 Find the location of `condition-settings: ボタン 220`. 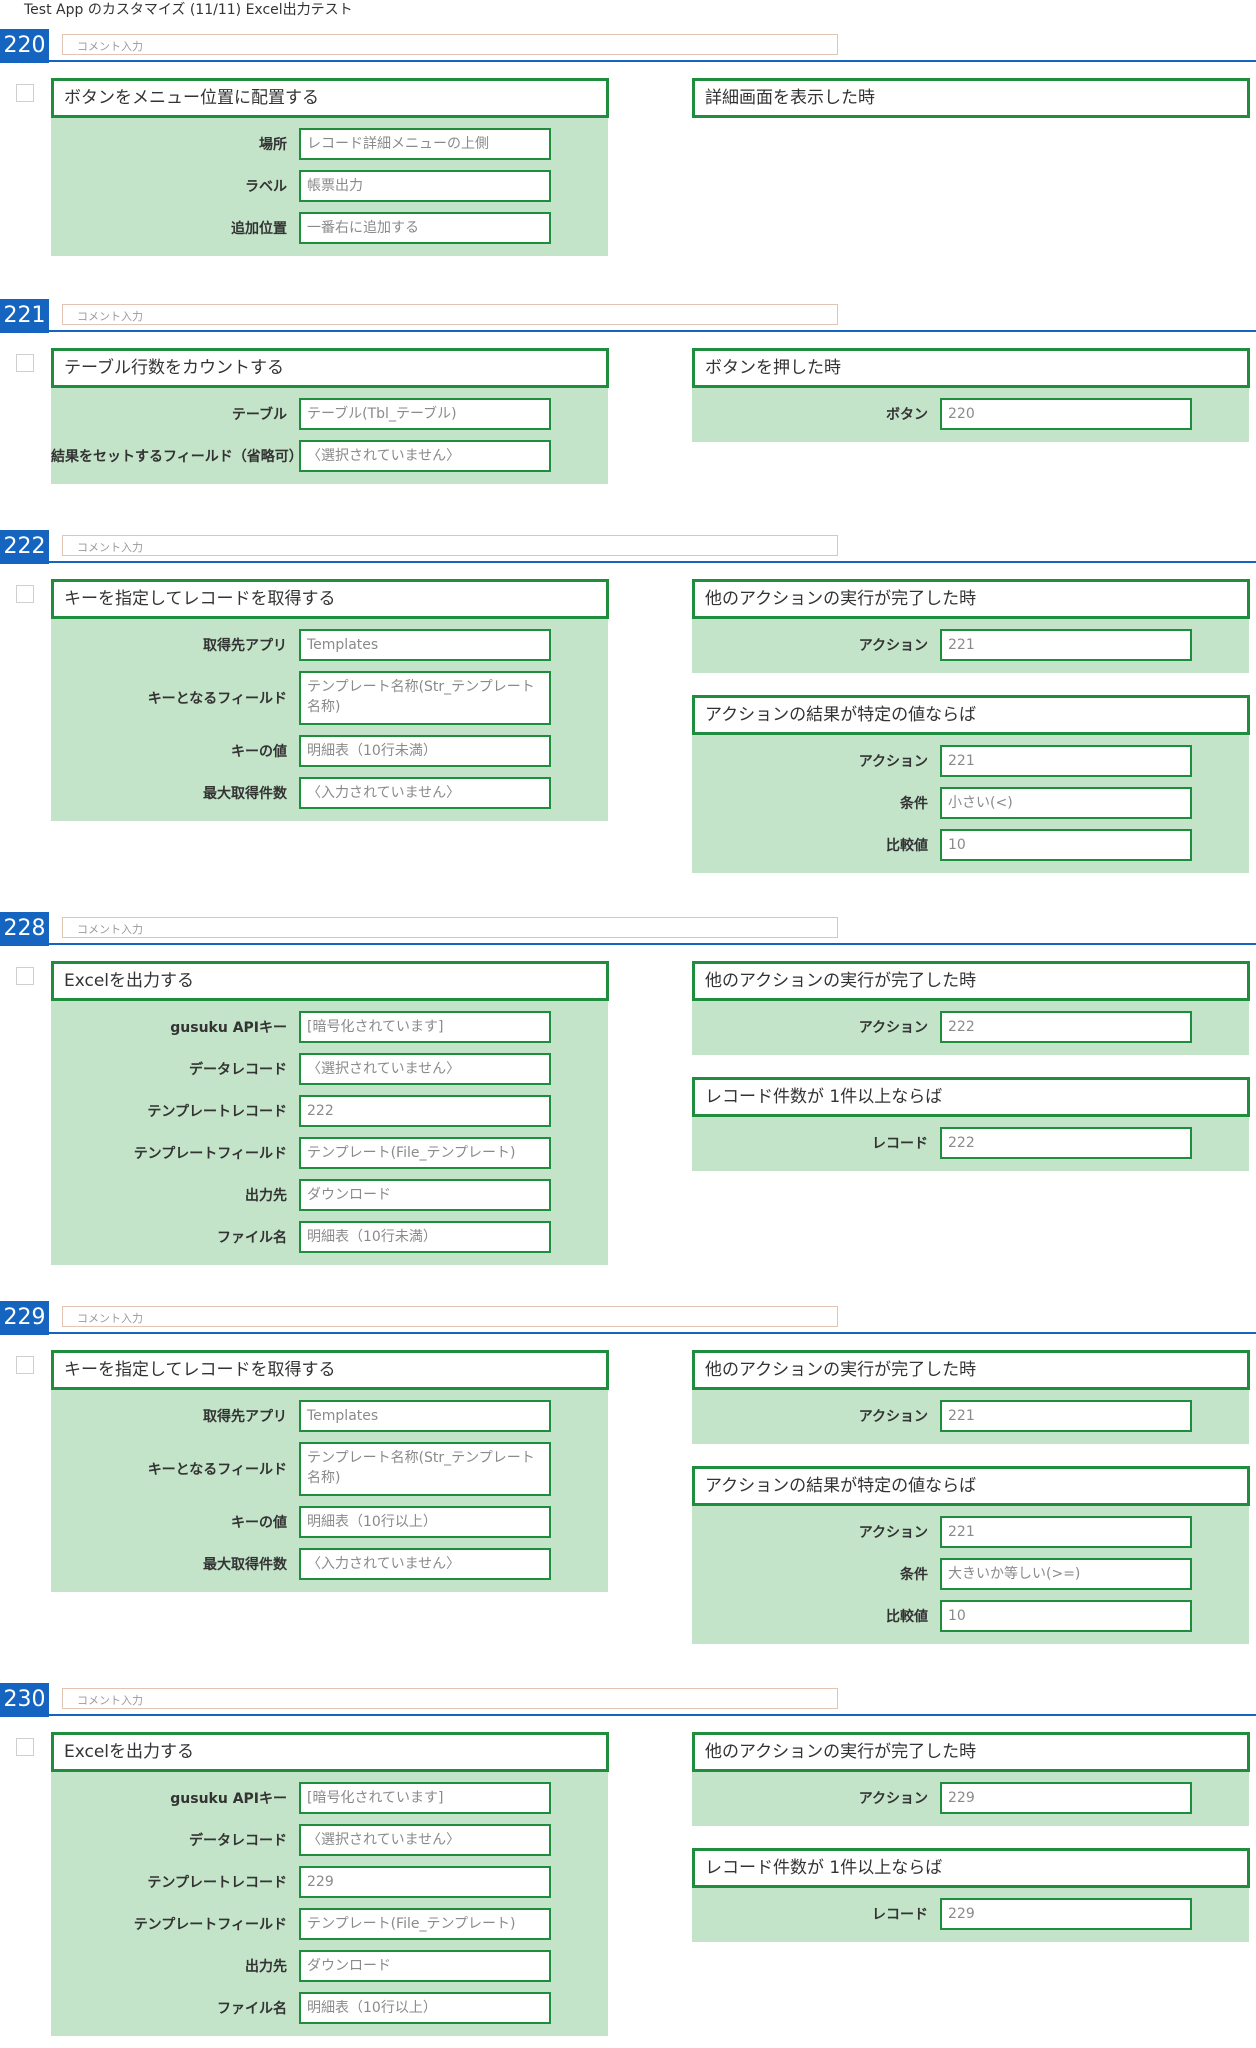

condition-settings: ボタン 220 is located at coordinates (970, 415).